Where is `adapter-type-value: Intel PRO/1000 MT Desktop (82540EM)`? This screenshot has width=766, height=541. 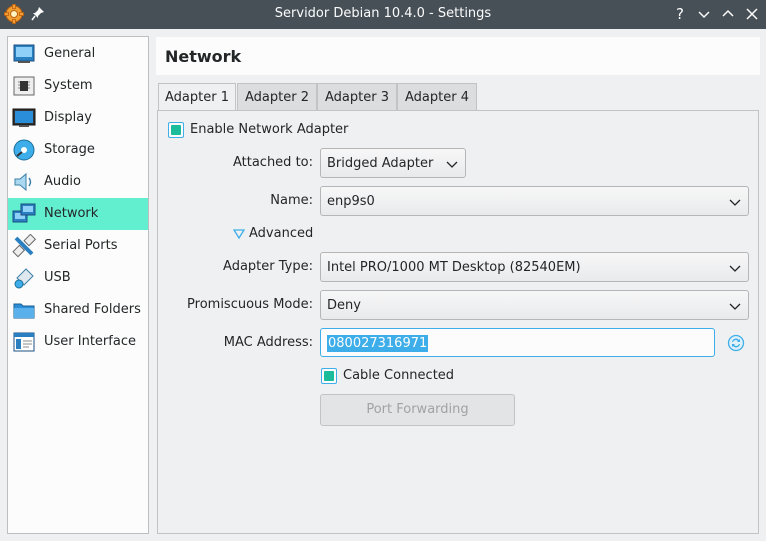
adapter-type-value: Intel PRO/1000 MT Desktop (82540EM) is located at coordinates (454, 267).